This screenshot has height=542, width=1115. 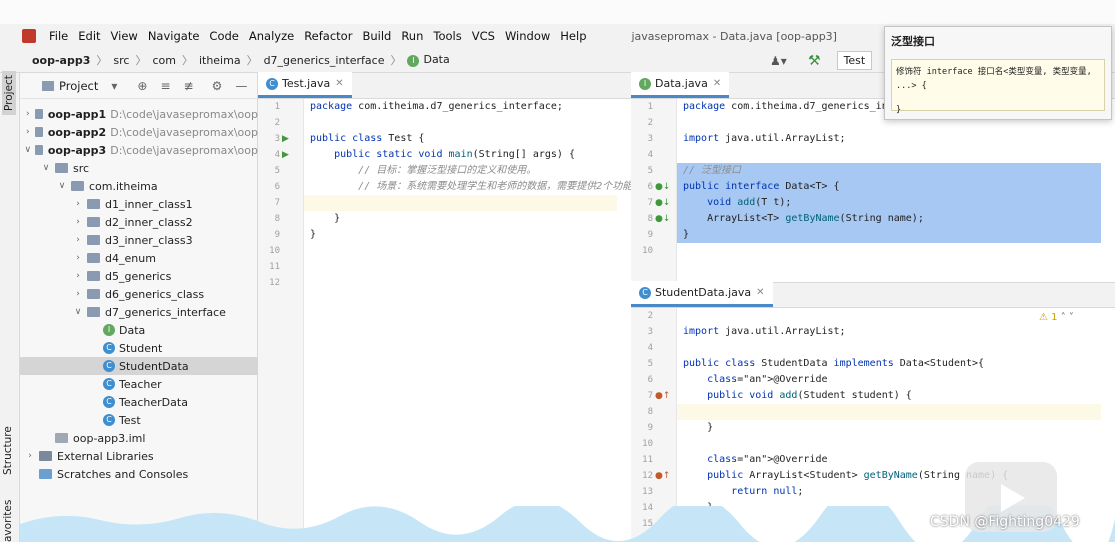 What do you see at coordinates (114, 86) in the screenshot?
I see `chevron-down-icon: ▾` at bounding box center [114, 86].